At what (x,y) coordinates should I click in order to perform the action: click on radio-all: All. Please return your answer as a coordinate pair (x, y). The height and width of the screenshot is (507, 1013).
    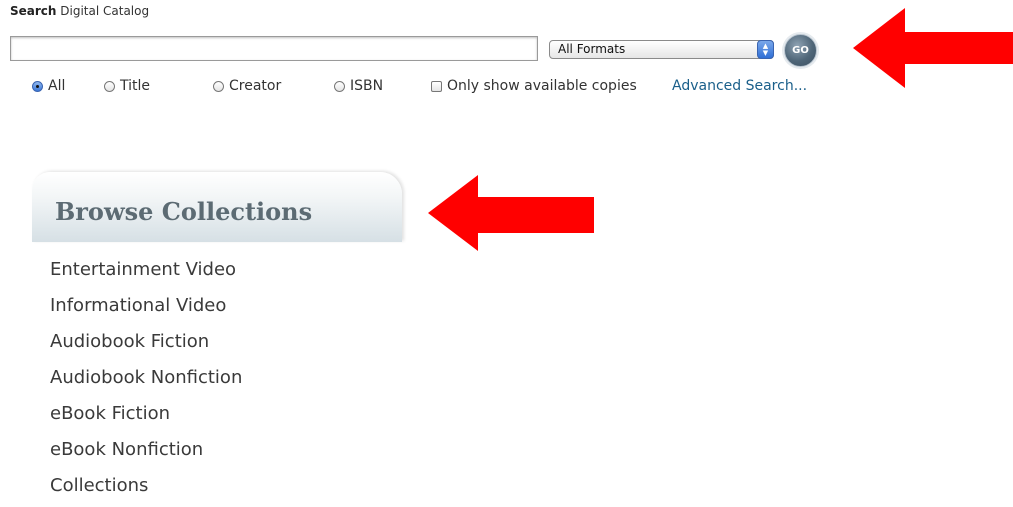
    Looking at the image, I should click on (48, 86).